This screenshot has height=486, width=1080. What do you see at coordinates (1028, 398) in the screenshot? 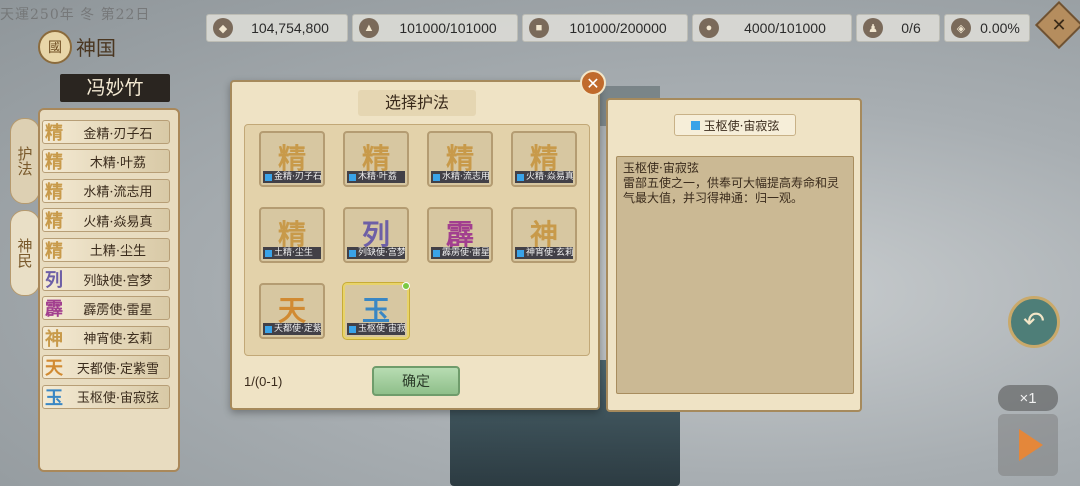
I see `speed-toggle-button: ×1` at bounding box center [1028, 398].